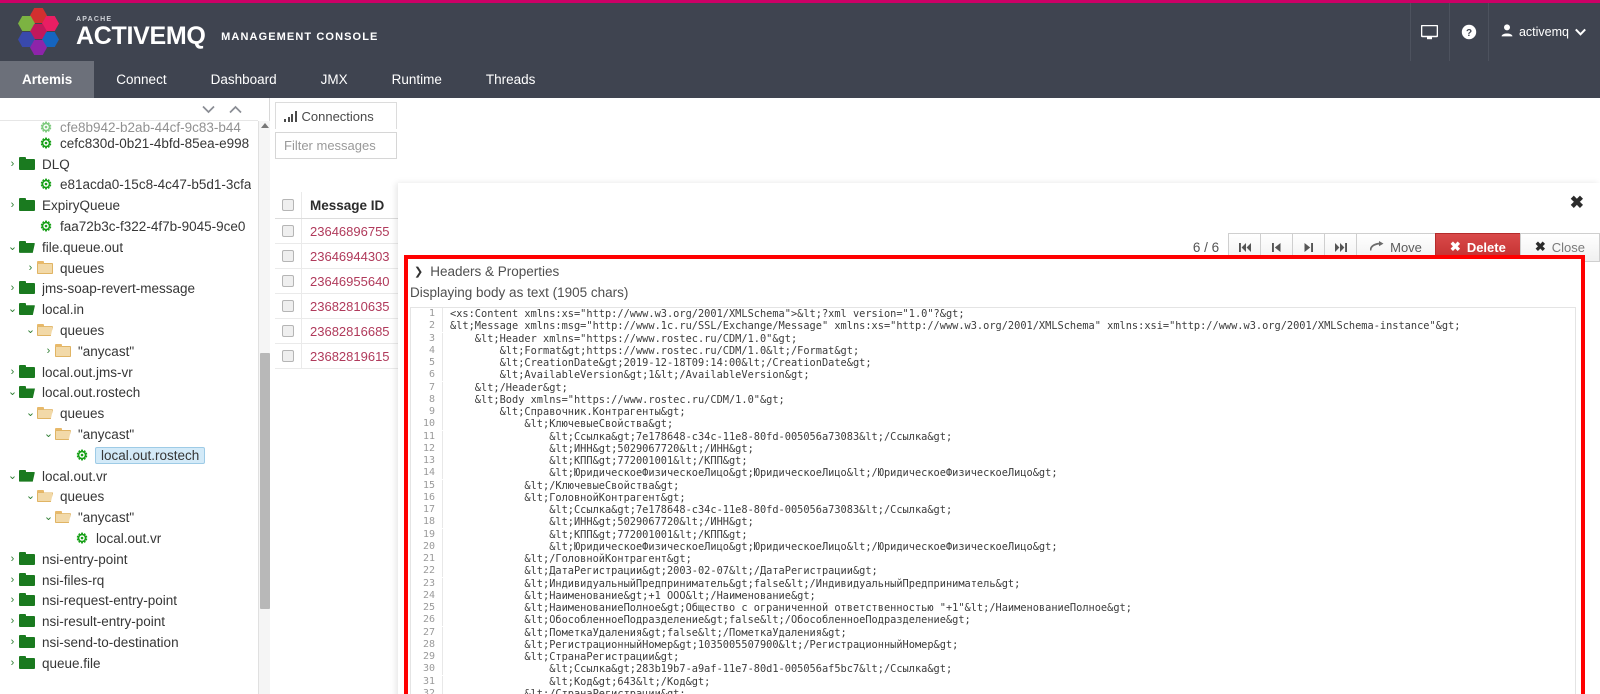 This screenshot has width=1600, height=694. I want to click on tree-node: ⌄ local.in, so click(129, 309).